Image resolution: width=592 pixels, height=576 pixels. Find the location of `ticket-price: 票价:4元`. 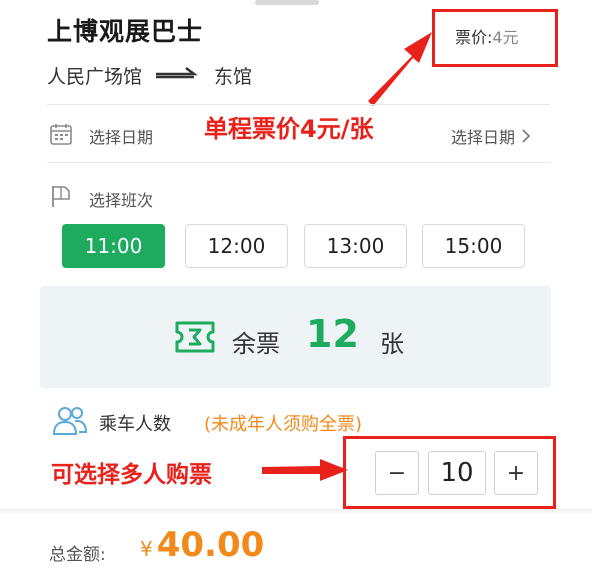

ticket-price: 票价:4元 is located at coordinates (487, 36).